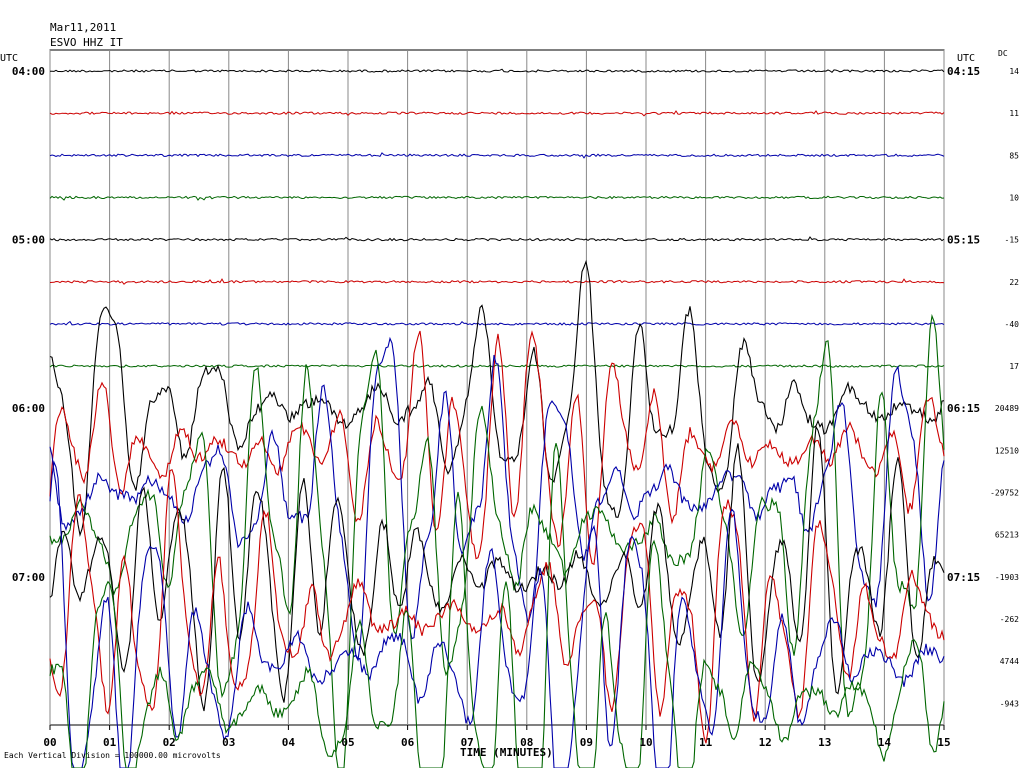 This screenshot has width=1024, height=768. What do you see at coordinates (885, 742) in the screenshot?
I see `x-tick-label: 14` at bounding box center [885, 742].